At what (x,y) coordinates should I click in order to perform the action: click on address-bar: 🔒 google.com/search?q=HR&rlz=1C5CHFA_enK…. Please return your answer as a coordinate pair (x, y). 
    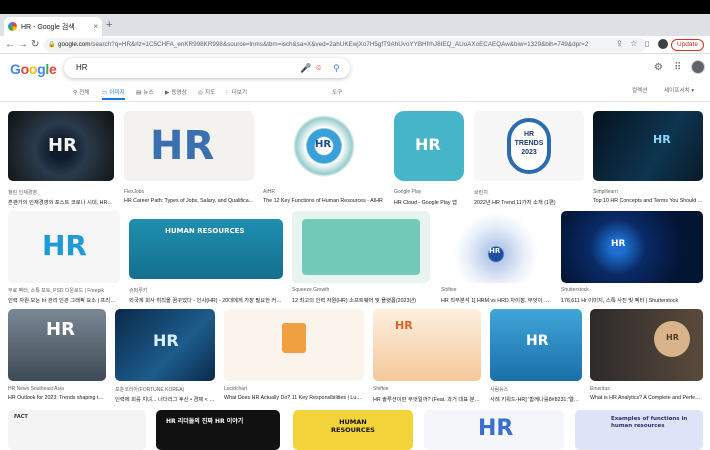
    Looking at the image, I should click on (345, 45).